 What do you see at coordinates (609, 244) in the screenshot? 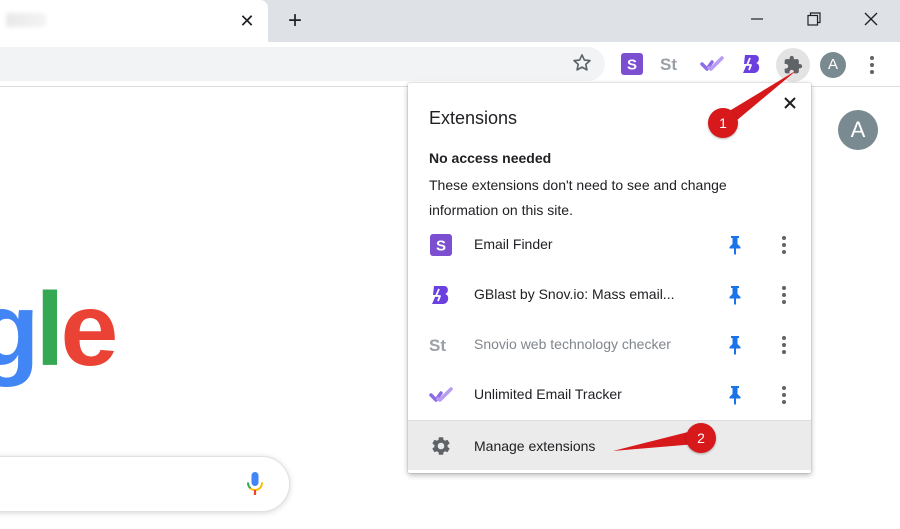
I see `extension-row-email-finder: S Email Finder` at bounding box center [609, 244].